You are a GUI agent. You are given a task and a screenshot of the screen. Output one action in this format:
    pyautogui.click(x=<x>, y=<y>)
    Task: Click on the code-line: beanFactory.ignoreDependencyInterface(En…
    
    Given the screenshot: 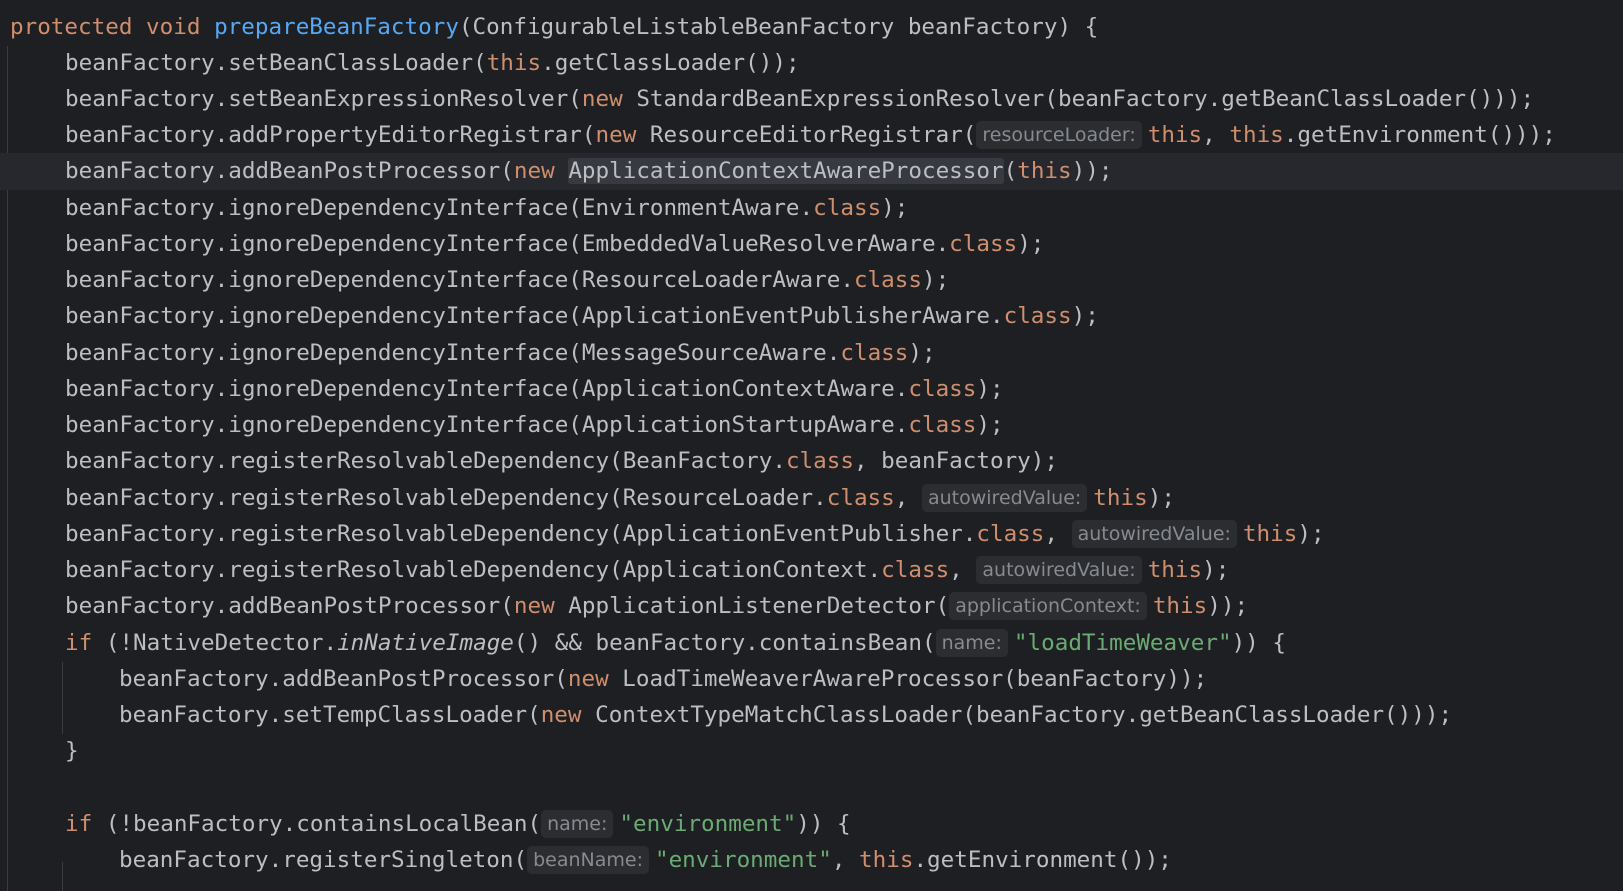 What is the action you would take?
    pyautogui.click(x=811, y=208)
    